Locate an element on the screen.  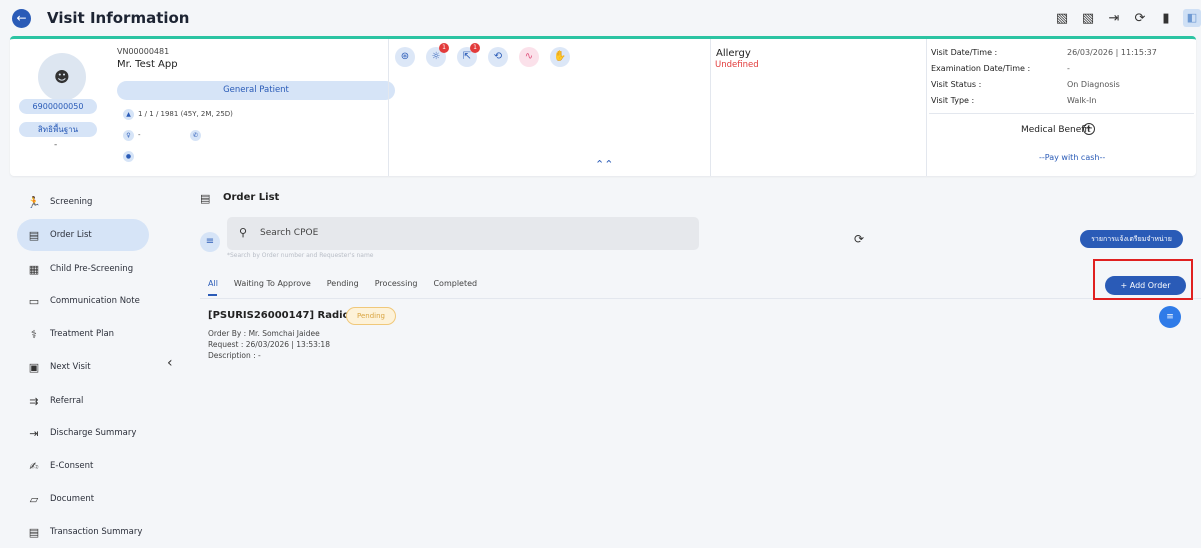
tab-waiting-to-approve: Waiting To Approve is located at coordinates (272, 283).